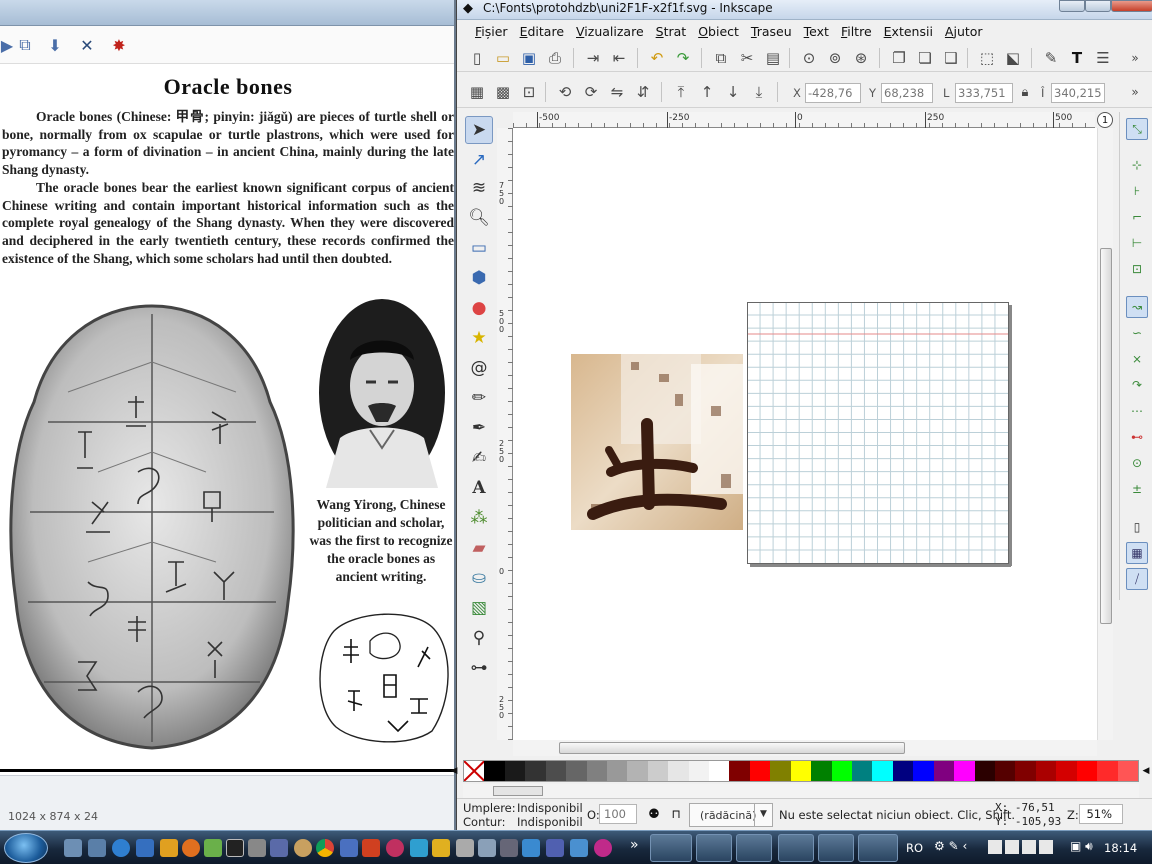 The image size is (1152, 864). Describe the element at coordinates (1081, 846) in the screenshot. I see `volume-icon: ▣ 🔊︎` at that location.